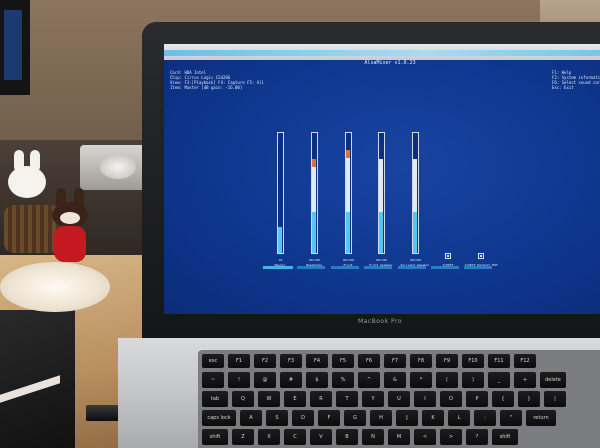 The width and height of the screenshot is (600, 448). I want to click on keyboard-key: delete, so click(553, 380).